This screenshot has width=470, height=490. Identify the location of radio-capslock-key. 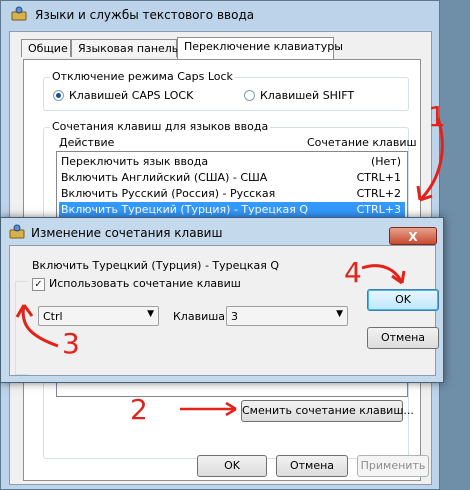
(58, 95).